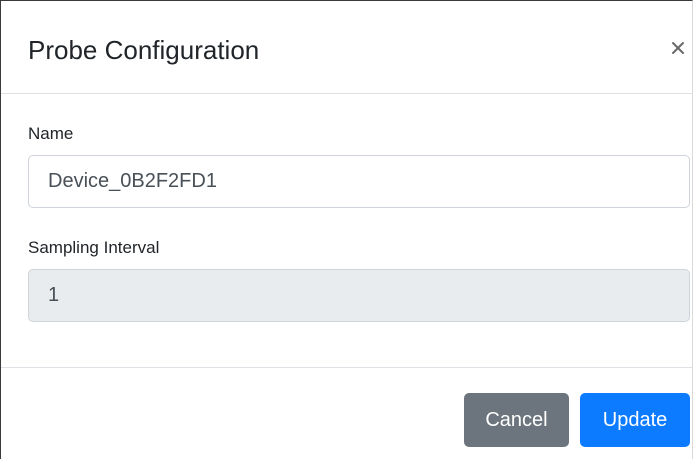 The width and height of the screenshot is (694, 460). Describe the element at coordinates (635, 420) in the screenshot. I see `update-button: Update` at that location.